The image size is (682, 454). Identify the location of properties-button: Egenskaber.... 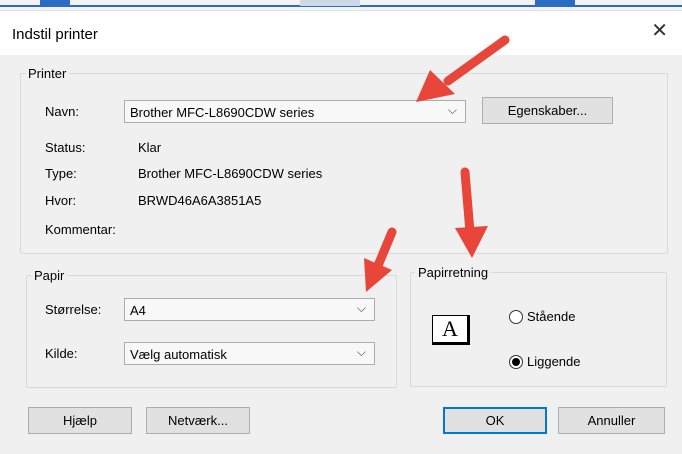
(547, 110).